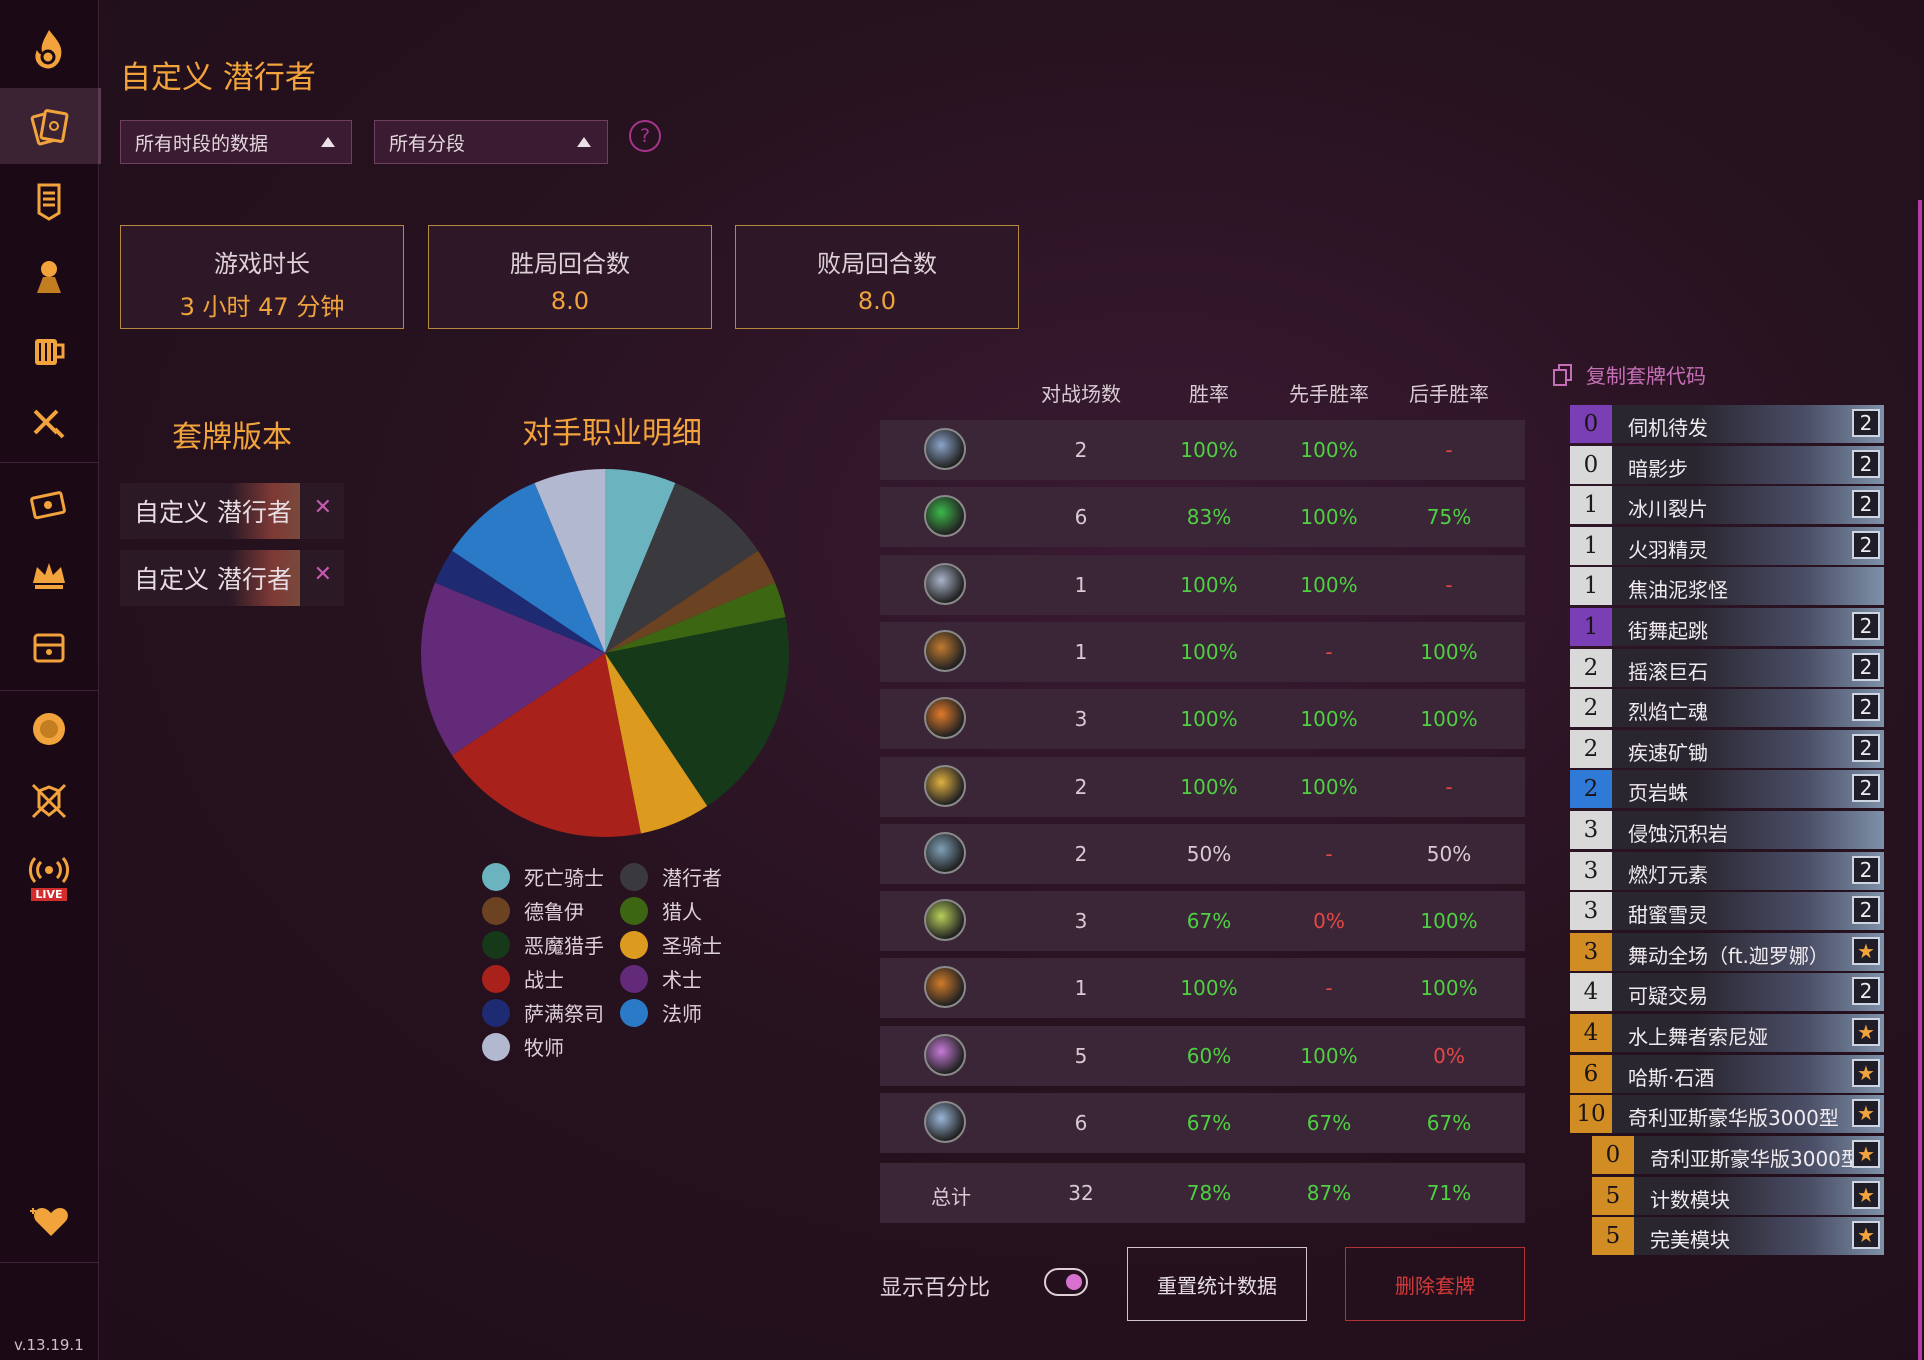 The width and height of the screenshot is (1924, 1360). What do you see at coordinates (202, 143) in the screenshot?
I see `time-range-value: 所有时段的数据` at bounding box center [202, 143].